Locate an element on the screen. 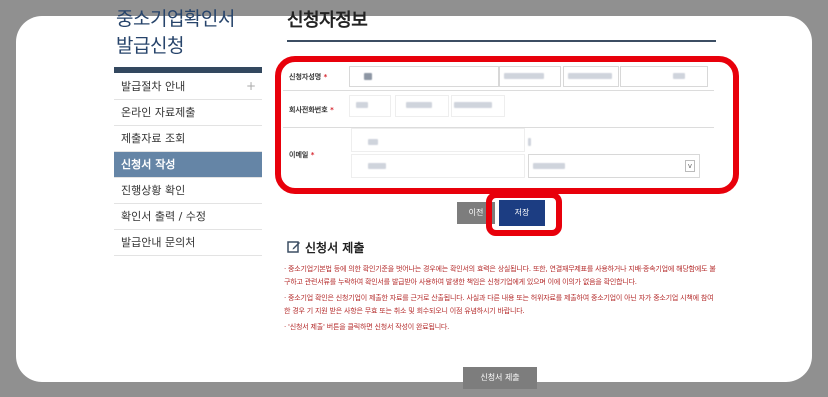 Image resolution: width=828 pixels, height=397 pixels. sidebar-item-label: 확인서 출력 / 수정 is located at coordinates (164, 216).